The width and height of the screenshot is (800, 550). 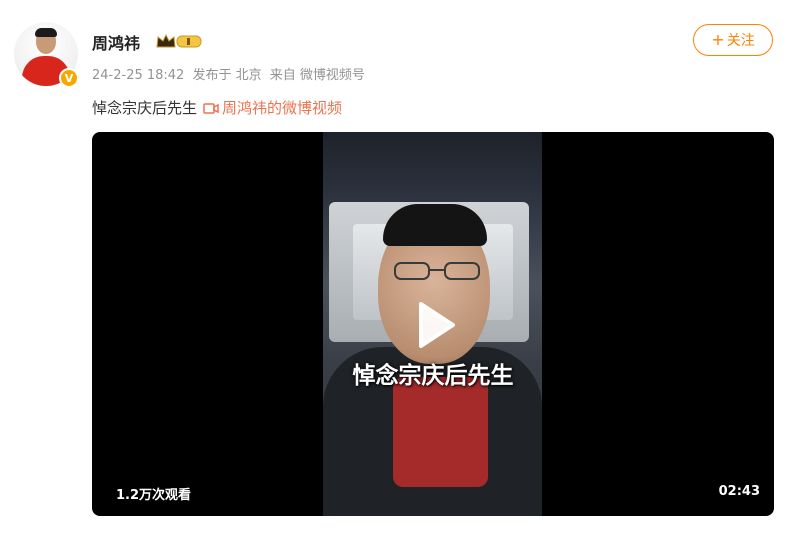 I want to click on post-text: 悼念宗庆后先生 周鸿祎的微博视频, so click(x=217, y=107).